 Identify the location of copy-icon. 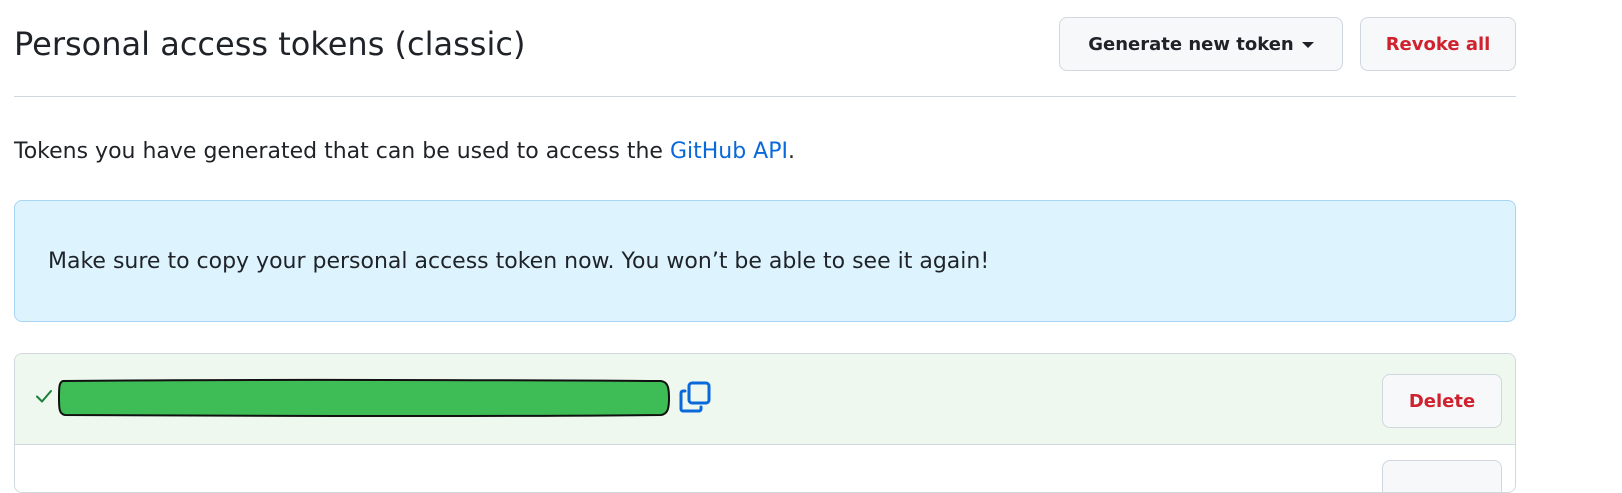
(695, 397).